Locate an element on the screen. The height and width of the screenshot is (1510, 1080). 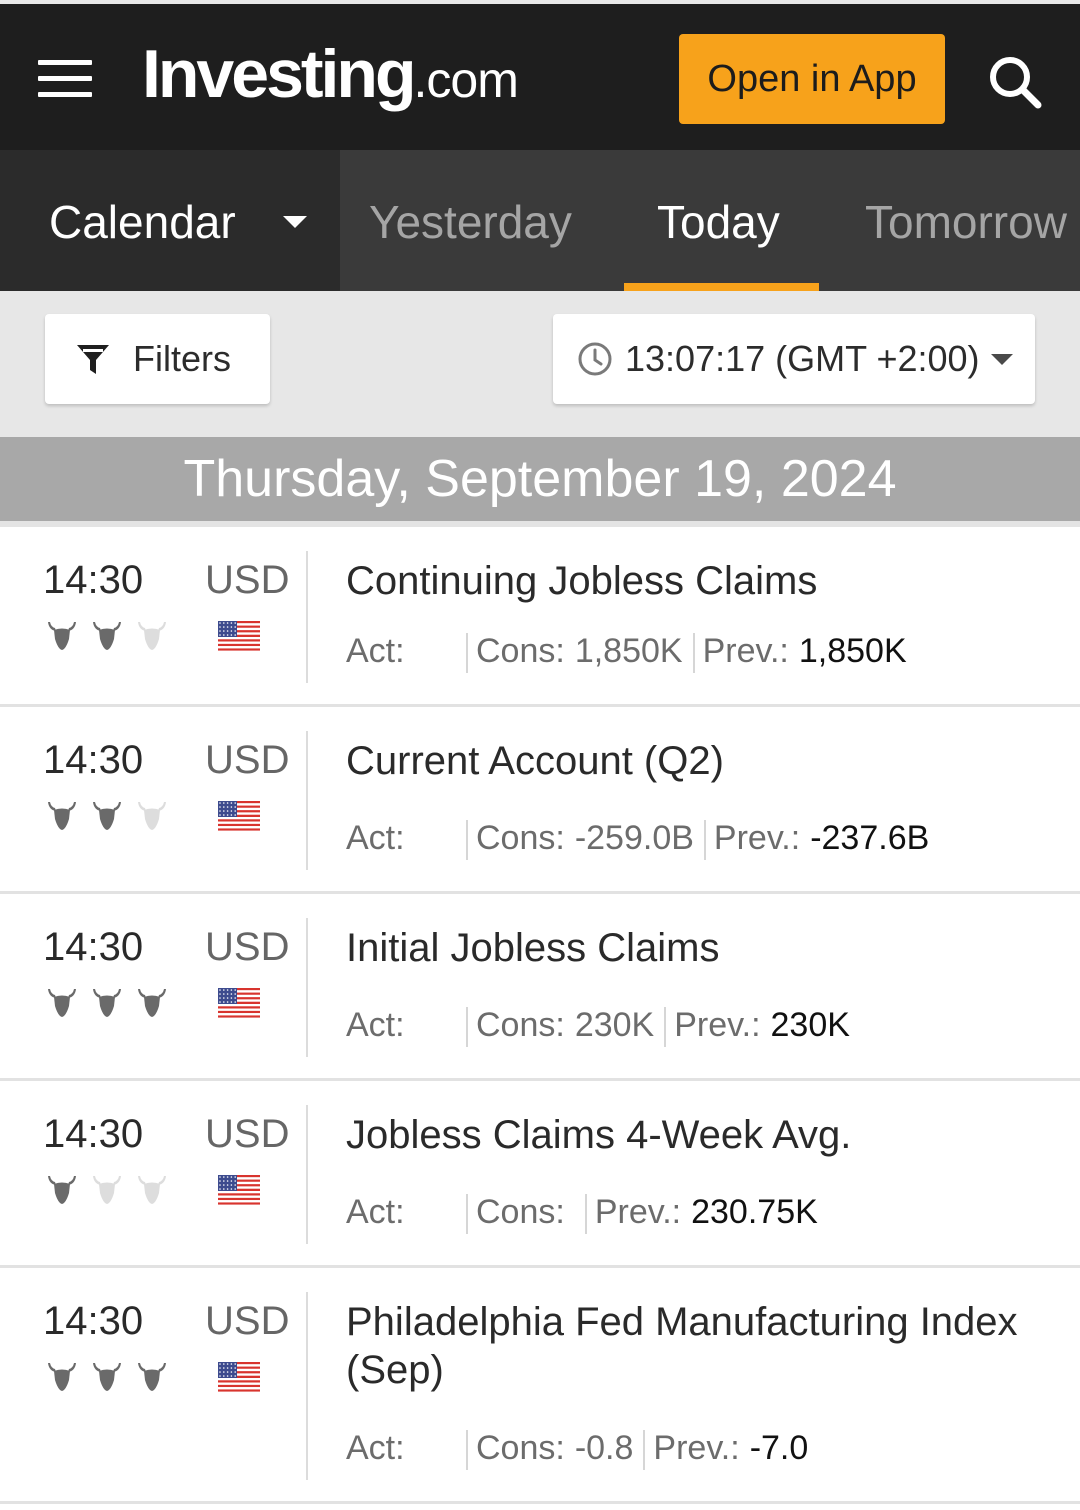
event-values: Act: Cons: -259.0B Prev.: -237.6B is located at coordinates (638, 839).